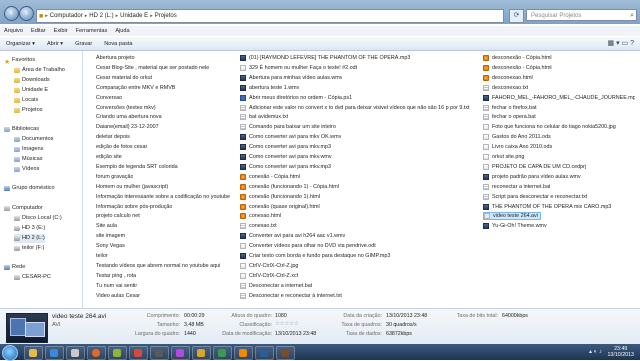 The height and width of the screenshot is (361, 640). I want to click on folder-item: forum gravação, so click(110, 177).